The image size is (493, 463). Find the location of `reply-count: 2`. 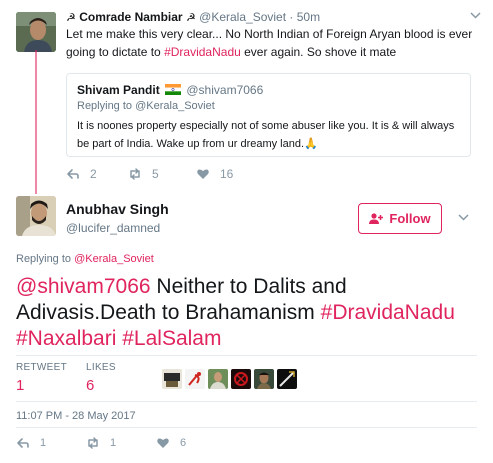

reply-count: 2 is located at coordinates (93, 174).